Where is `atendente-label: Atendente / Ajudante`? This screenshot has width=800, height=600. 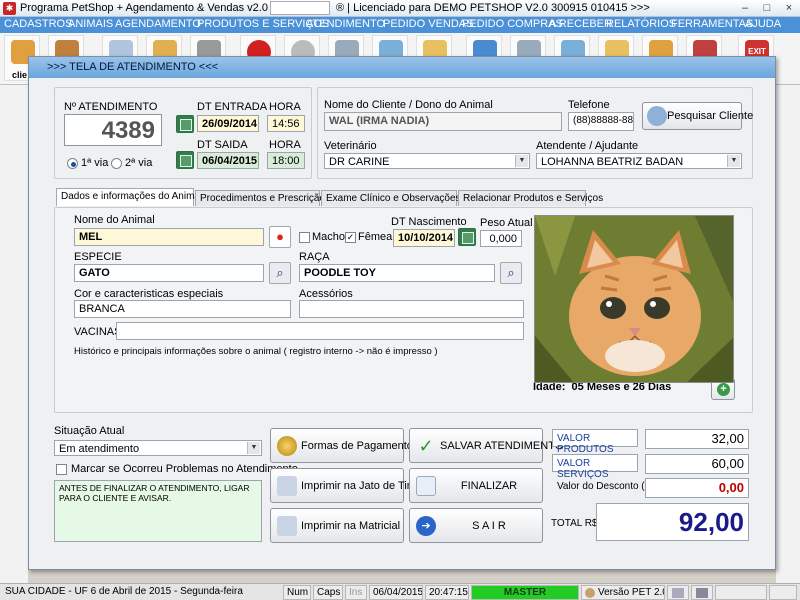
atendente-label: Atendente / Ajudante is located at coordinates (587, 146).